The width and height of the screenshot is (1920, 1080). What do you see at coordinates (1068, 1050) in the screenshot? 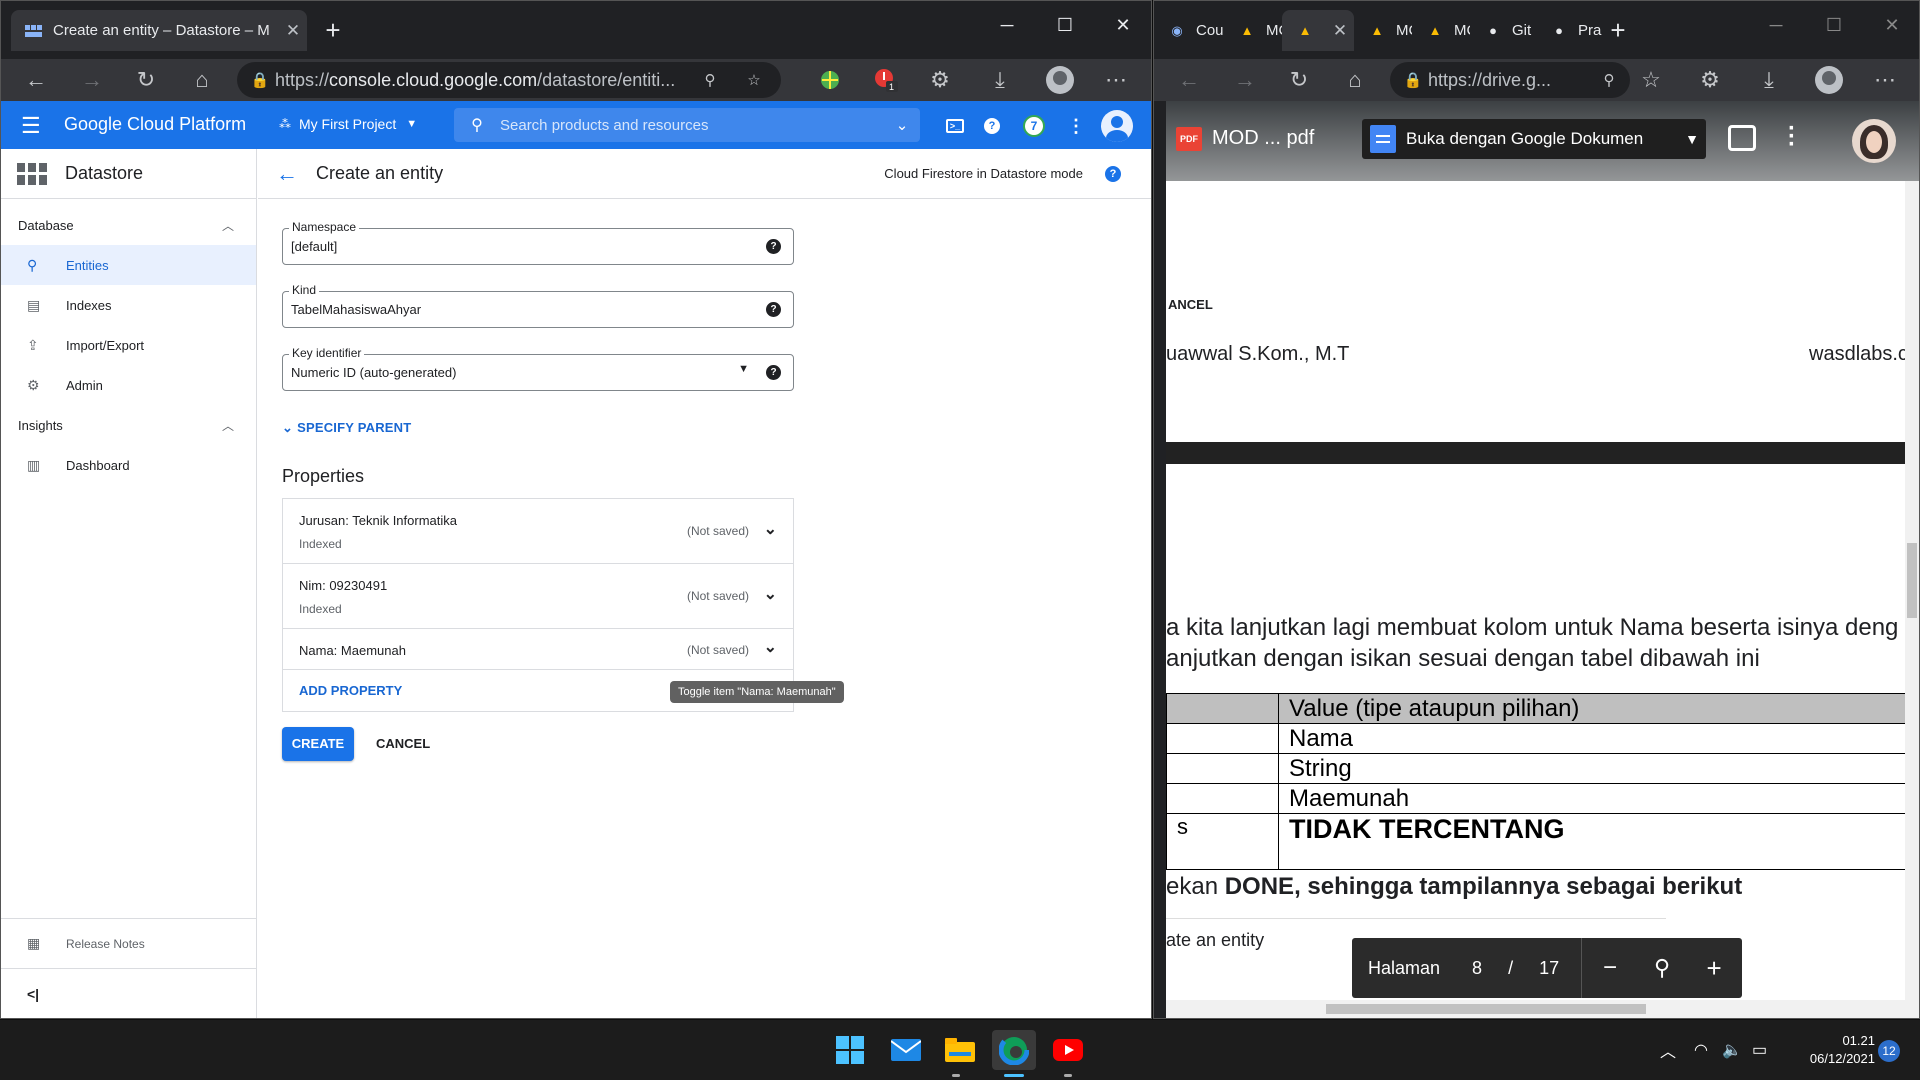
I see `youtube-icon` at bounding box center [1068, 1050].